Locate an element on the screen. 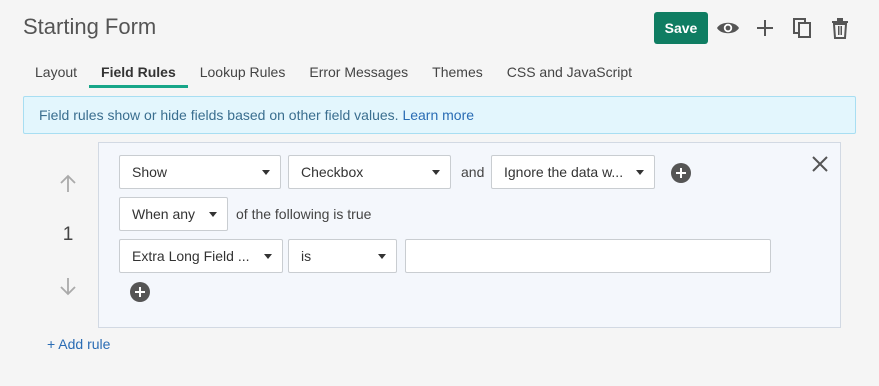 Image resolution: width=879 pixels, height=386 pixels. and-label: and is located at coordinates (473, 172).